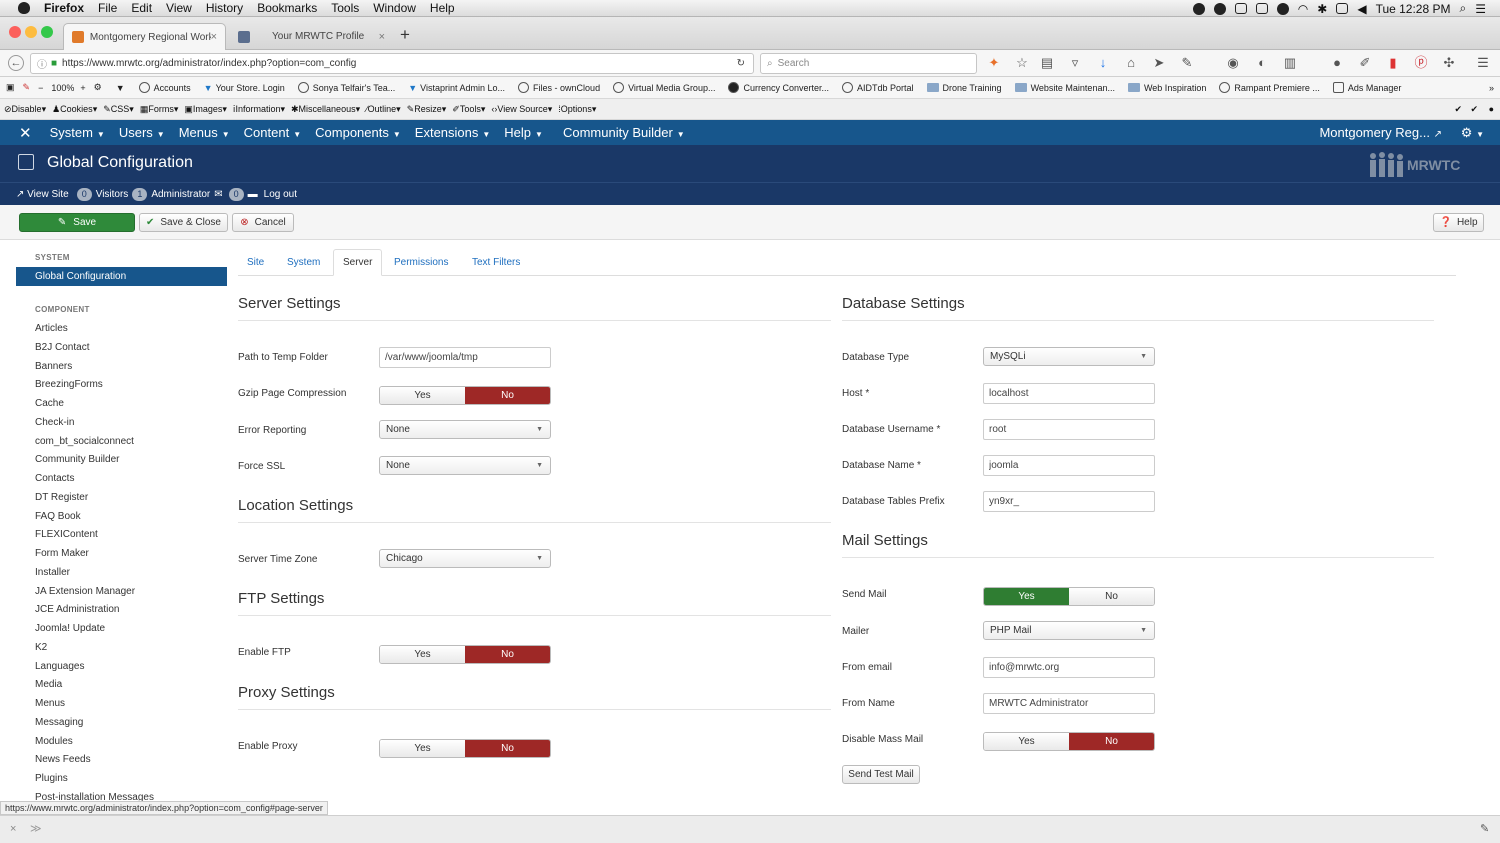 The width and height of the screenshot is (1500, 843). Describe the element at coordinates (77, 609) in the screenshot. I see `sidebar-item: JCE Administration` at that location.